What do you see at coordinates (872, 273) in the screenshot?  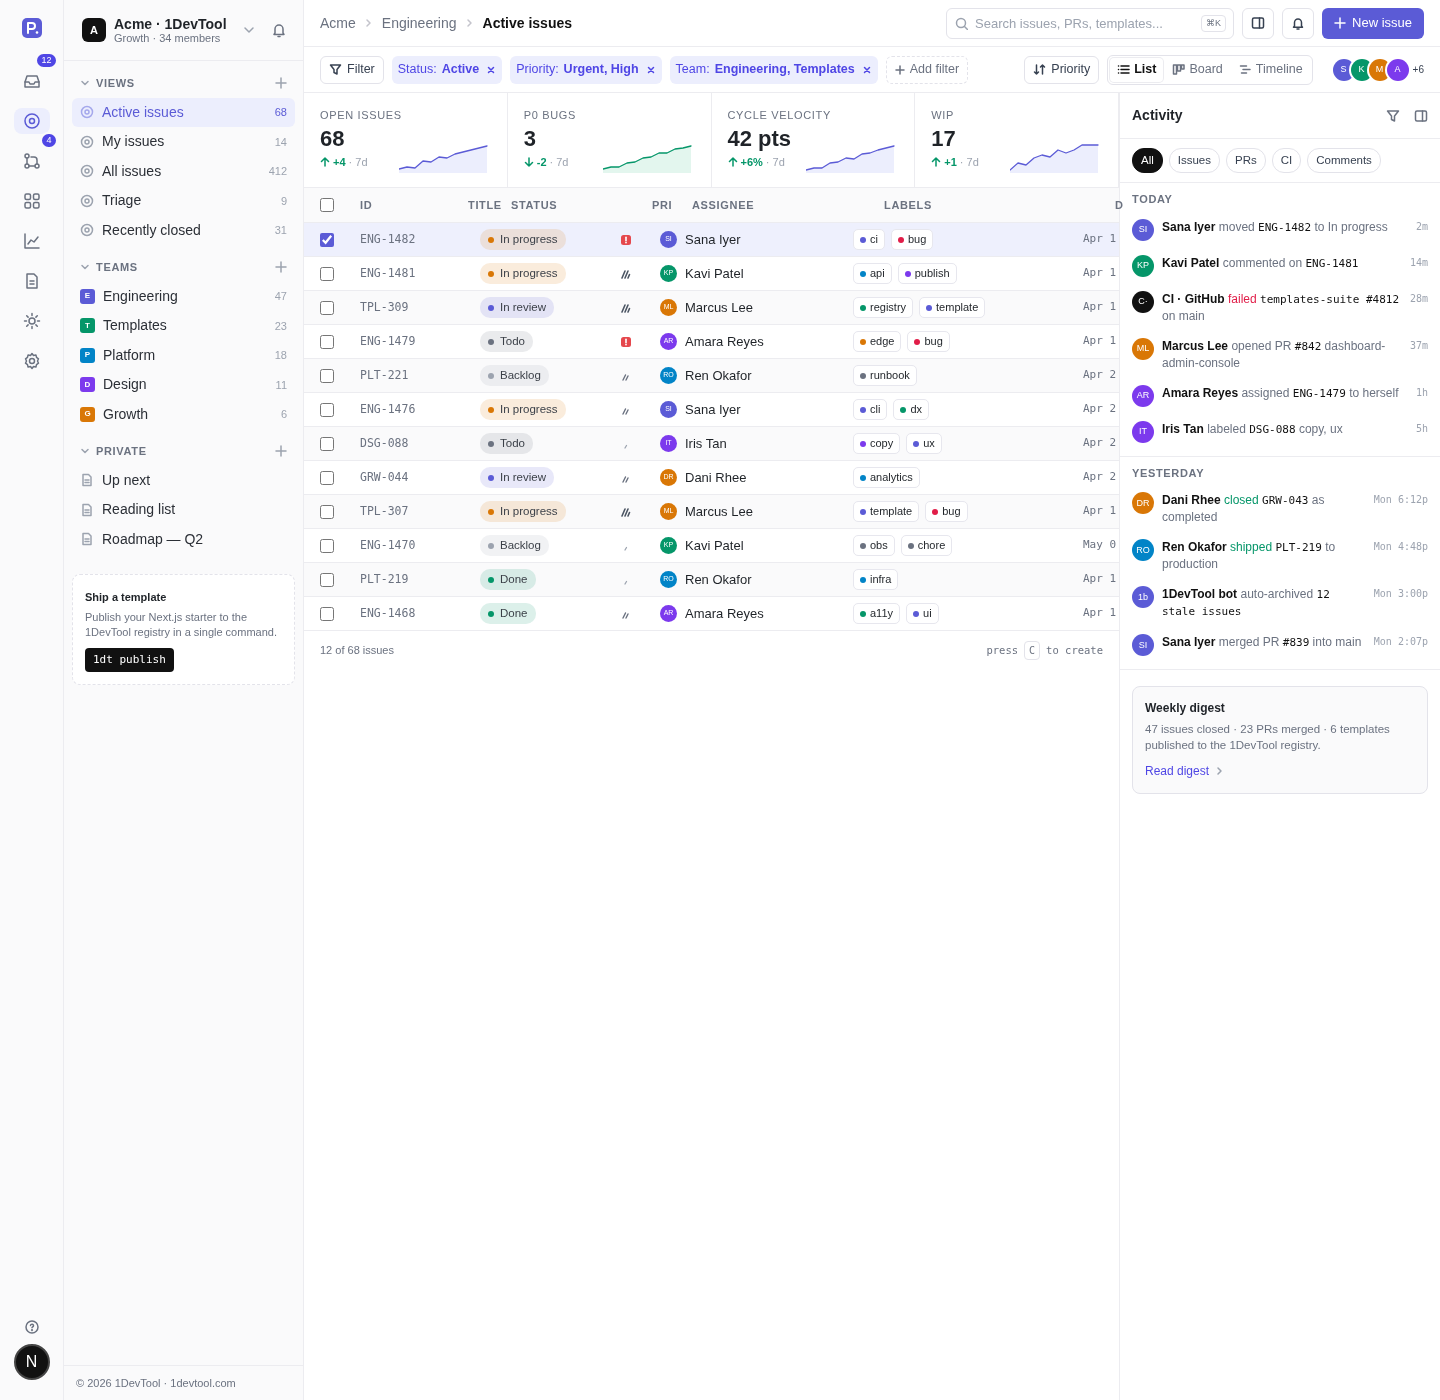 I see `label-tag: api` at bounding box center [872, 273].